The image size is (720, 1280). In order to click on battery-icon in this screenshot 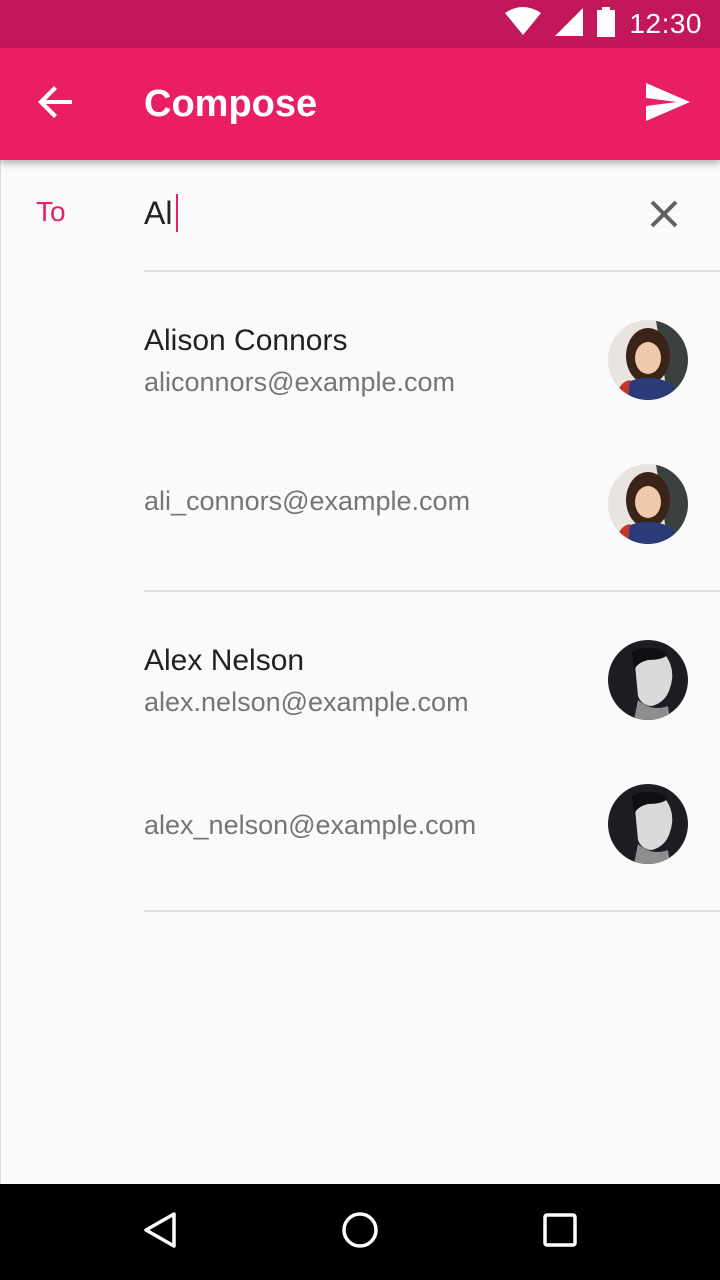, I will do `click(606, 24)`.